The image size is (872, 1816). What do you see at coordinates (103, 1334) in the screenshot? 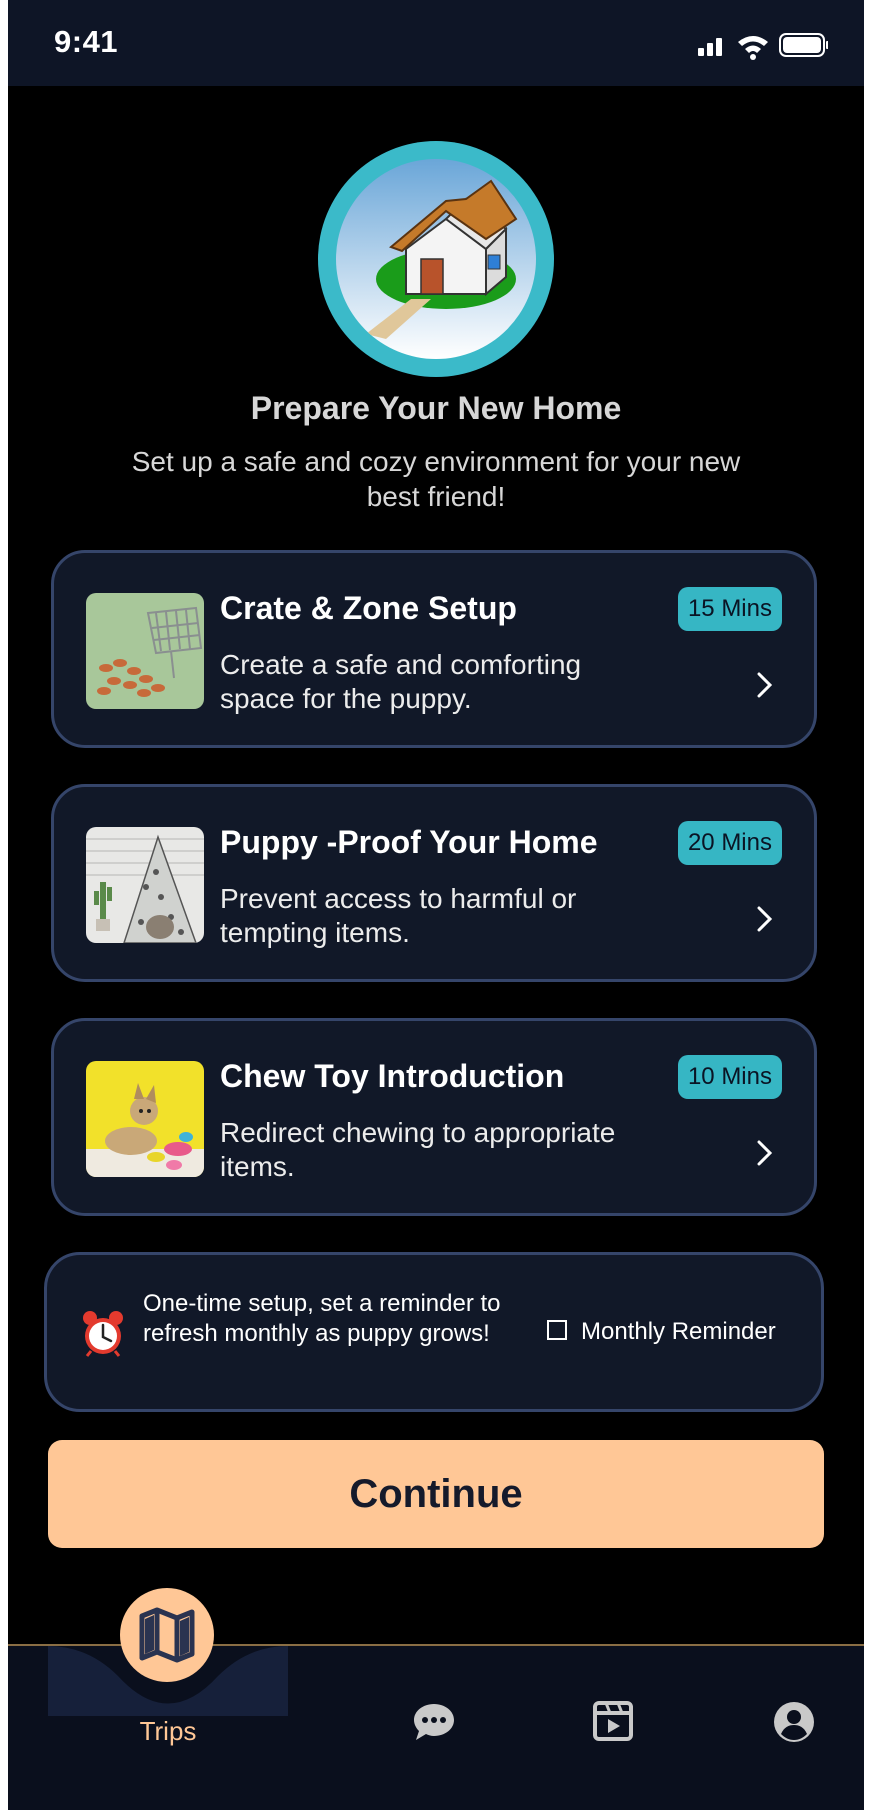
I see `alarm-clock-icon` at bounding box center [103, 1334].